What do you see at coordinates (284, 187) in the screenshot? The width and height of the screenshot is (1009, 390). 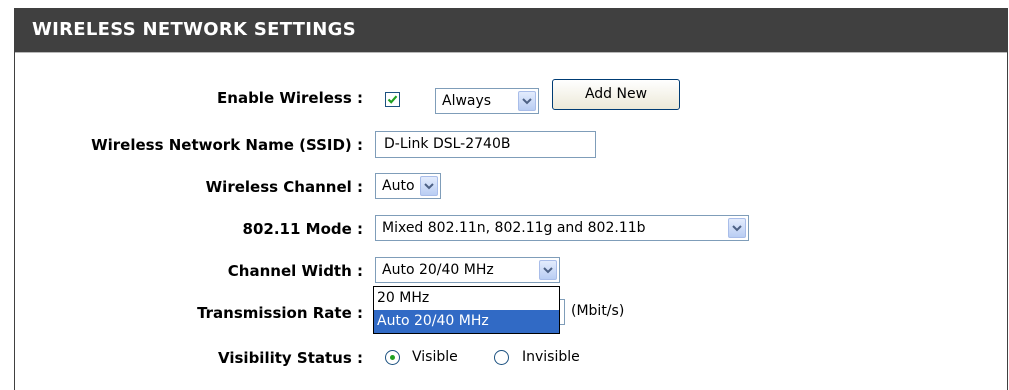 I see `wireless-channel-label: Wireless Channel :` at bounding box center [284, 187].